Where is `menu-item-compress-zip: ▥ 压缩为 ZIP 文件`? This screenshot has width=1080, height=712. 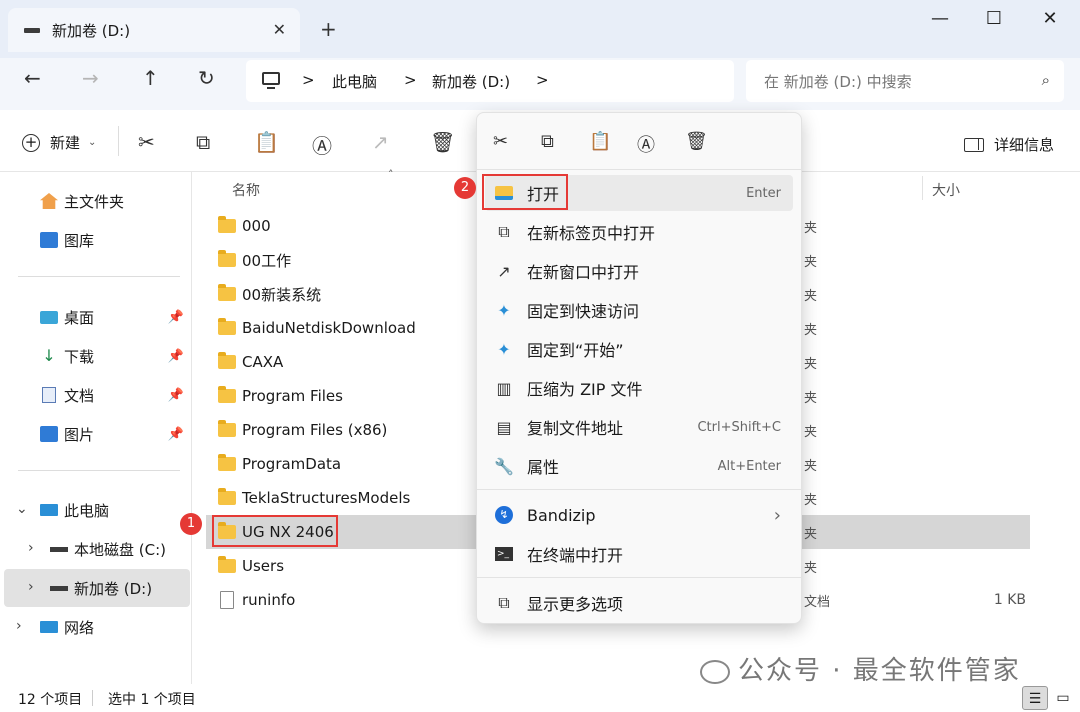 menu-item-compress-zip: ▥ 压缩为 ZIP 文件 is located at coordinates (639, 388).